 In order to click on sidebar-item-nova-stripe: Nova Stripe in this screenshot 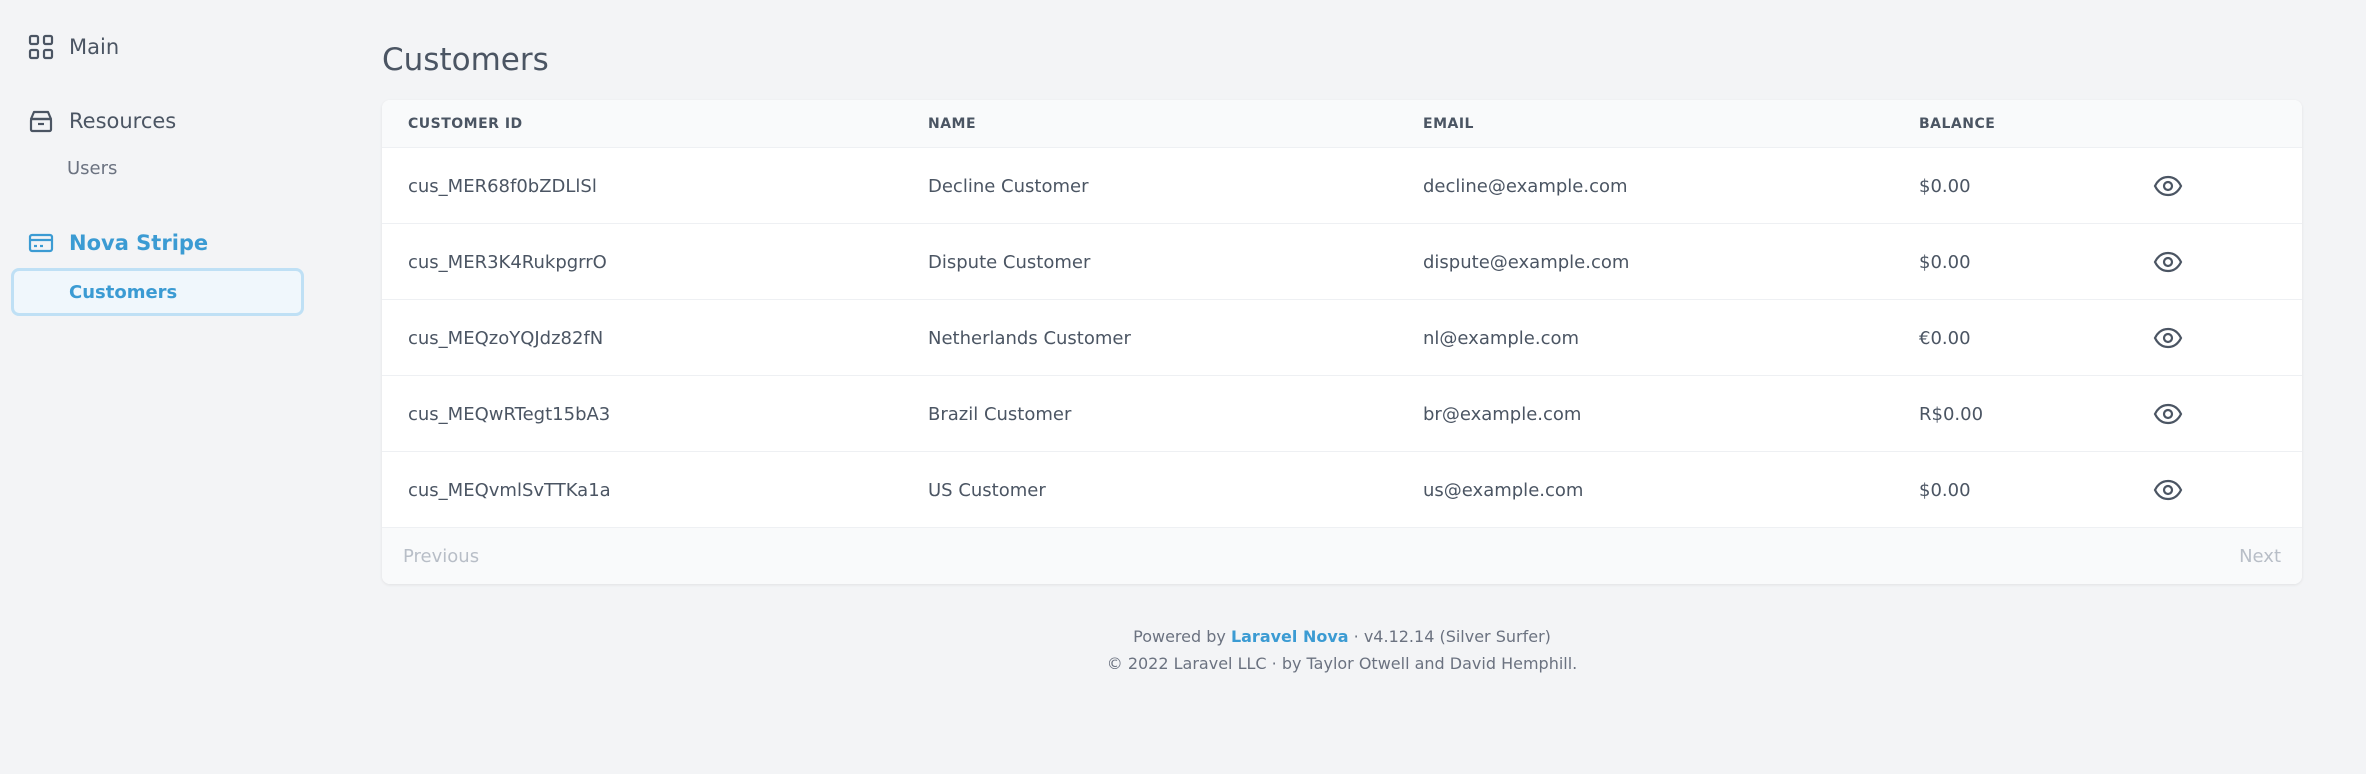, I will do `click(117, 243)`.